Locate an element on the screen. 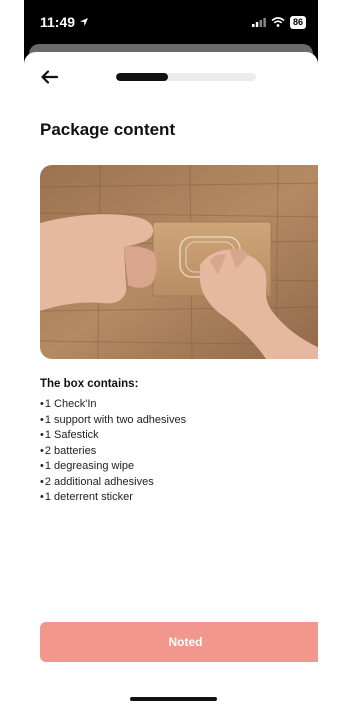  wifi-icon is located at coordinates (278, 22).